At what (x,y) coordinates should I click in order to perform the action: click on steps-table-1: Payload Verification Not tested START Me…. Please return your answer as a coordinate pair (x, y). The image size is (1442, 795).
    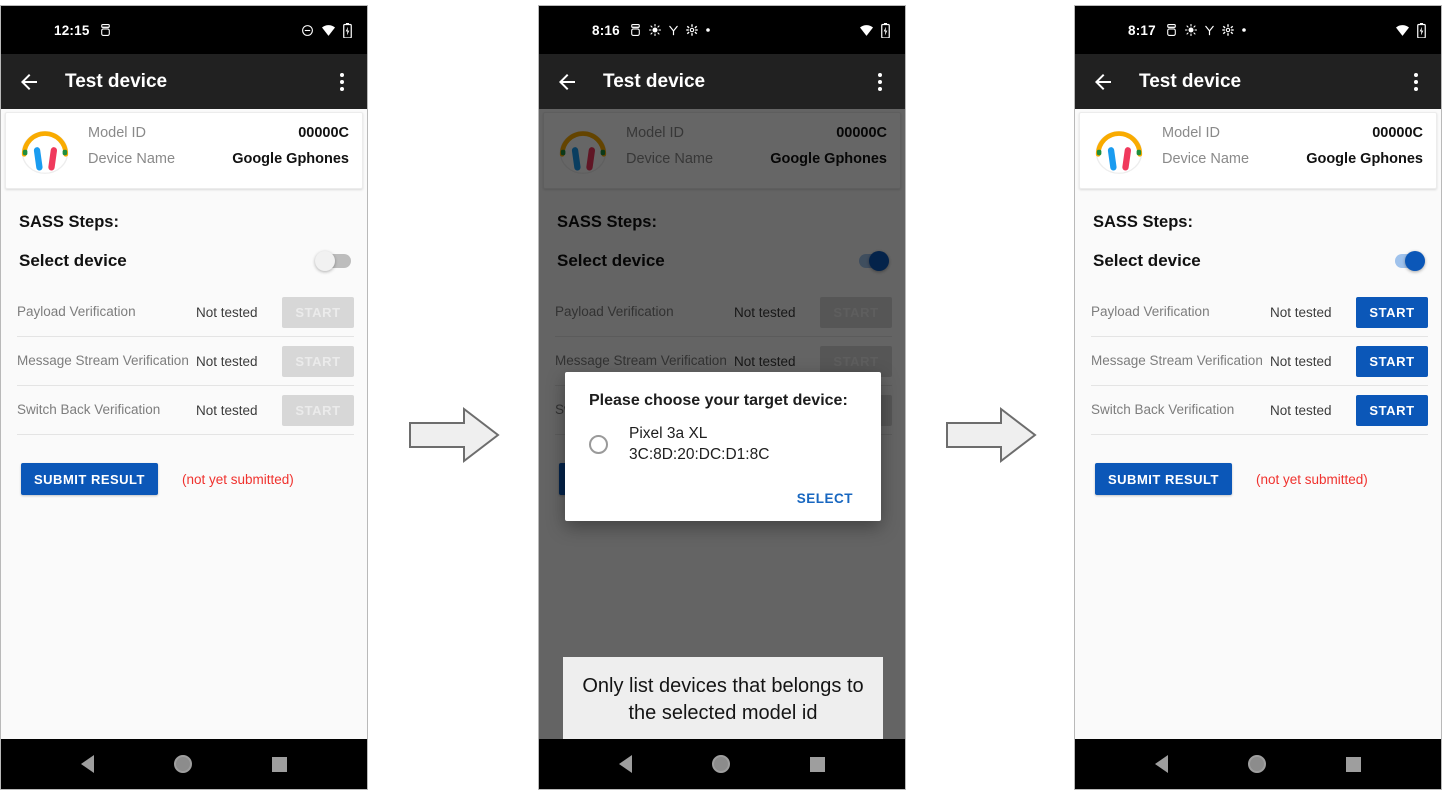
    Looking at the image, I should click on (185, 361).